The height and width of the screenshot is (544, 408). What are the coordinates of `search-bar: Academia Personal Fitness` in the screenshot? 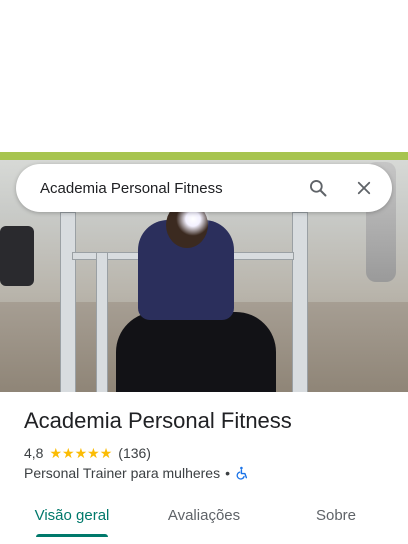 It's located at (204, 188).